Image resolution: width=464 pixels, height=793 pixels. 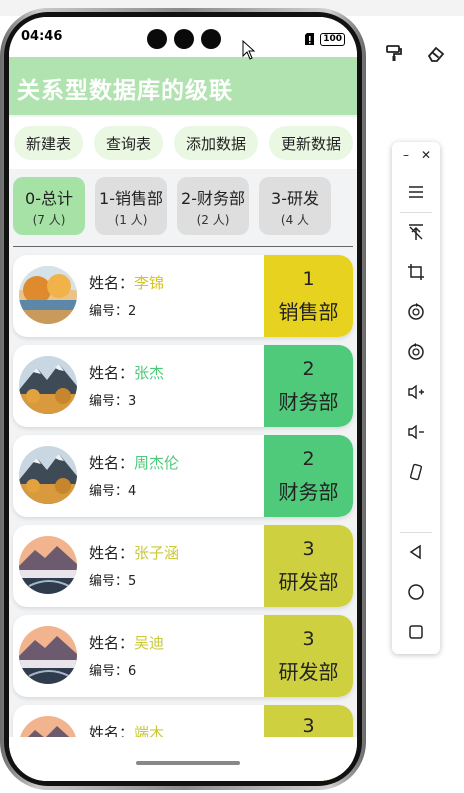 I want to click on tab-label: 3-研发, so click(x=295, y=198).